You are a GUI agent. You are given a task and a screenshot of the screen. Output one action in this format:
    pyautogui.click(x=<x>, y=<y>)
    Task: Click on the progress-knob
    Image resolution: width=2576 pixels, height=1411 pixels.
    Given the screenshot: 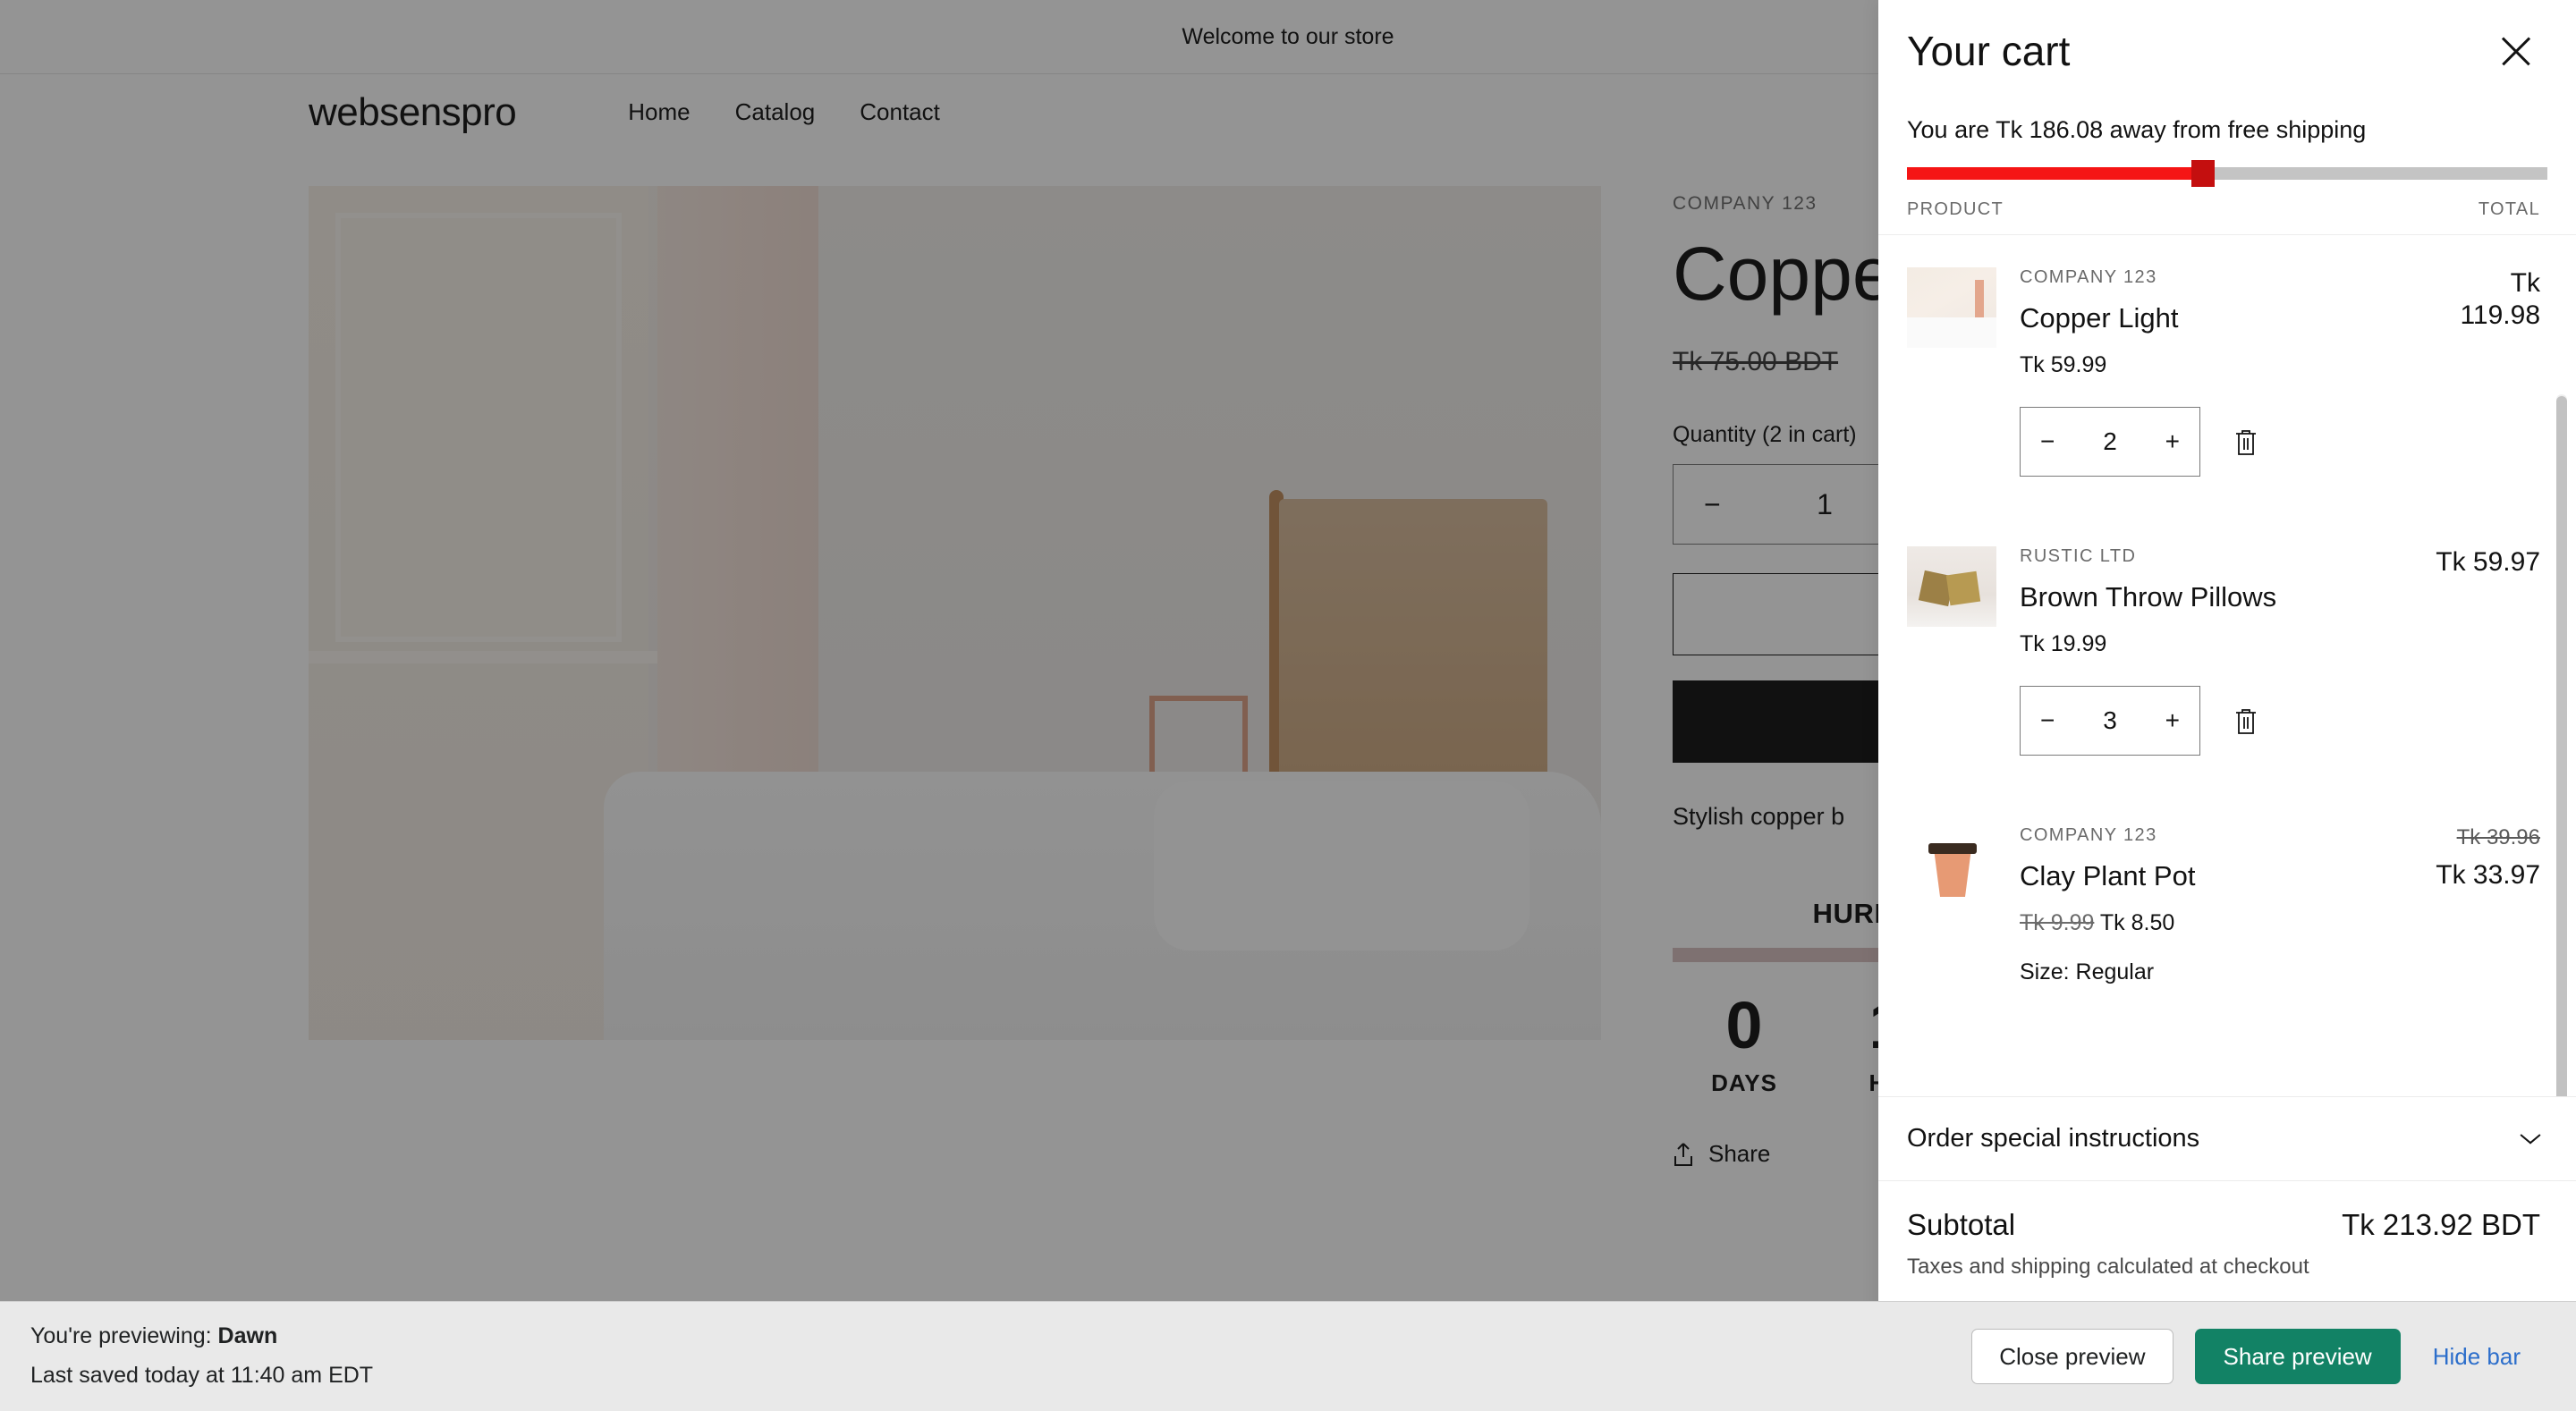 What is the action you would take?
    pyautogui.click(x=2203, y=174)
    